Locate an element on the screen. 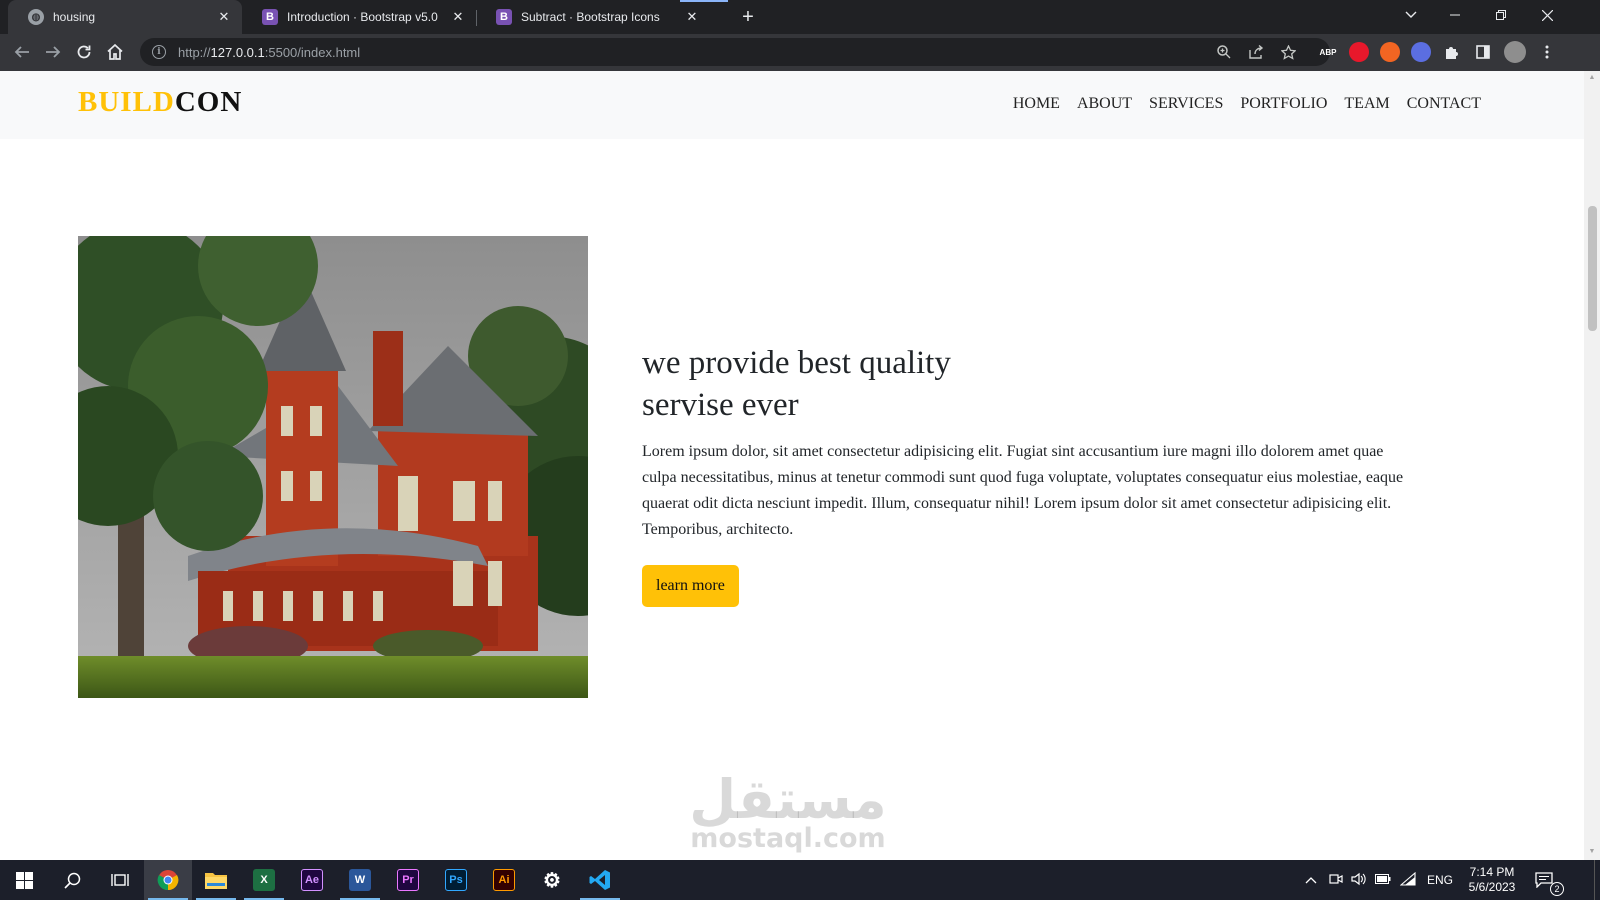  taskbar-premiere: Pr is located at coordinates (408, 880).